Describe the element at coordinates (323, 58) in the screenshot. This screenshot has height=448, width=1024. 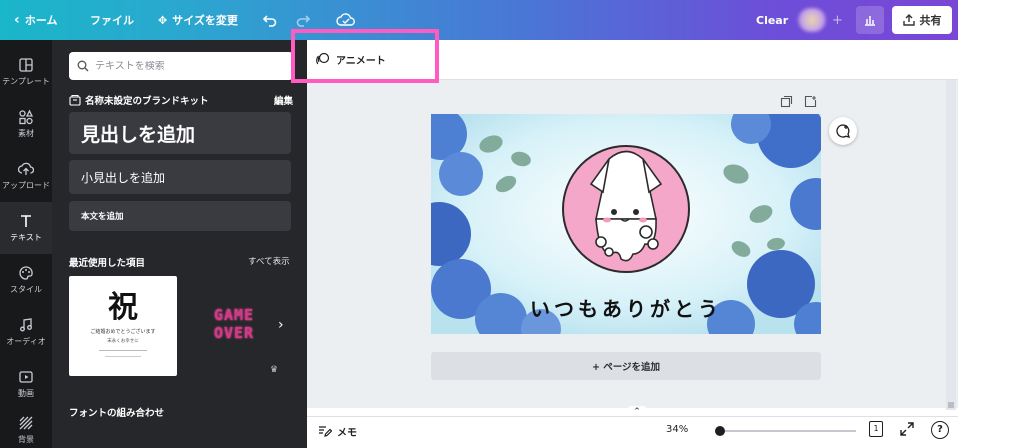
I see `animate-icon` at that location.